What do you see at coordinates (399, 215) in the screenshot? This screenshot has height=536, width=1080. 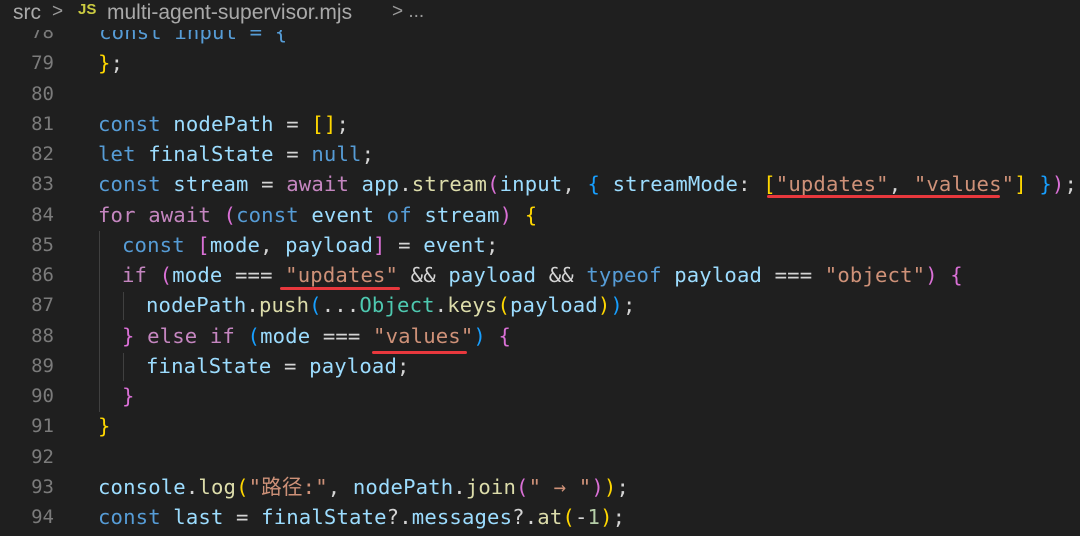 I see `token: of` at bounding box center [399, 215].